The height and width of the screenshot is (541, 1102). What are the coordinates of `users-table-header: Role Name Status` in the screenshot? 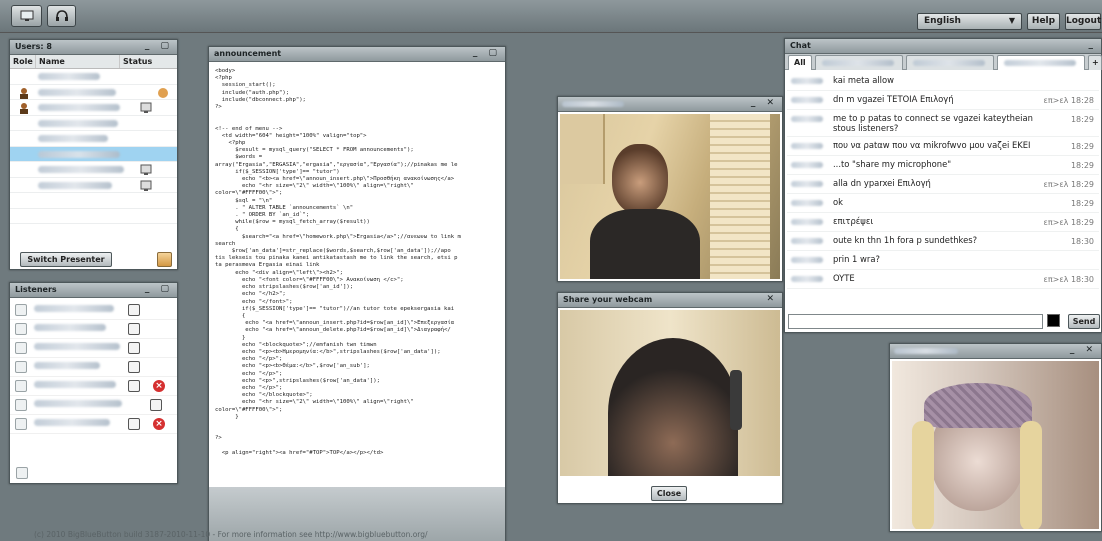 It's located at (93, 62).